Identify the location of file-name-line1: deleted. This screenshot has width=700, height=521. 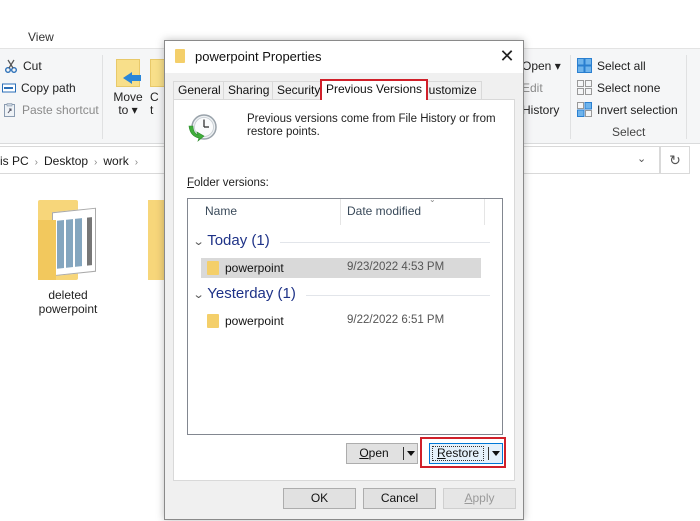
(68, 295).